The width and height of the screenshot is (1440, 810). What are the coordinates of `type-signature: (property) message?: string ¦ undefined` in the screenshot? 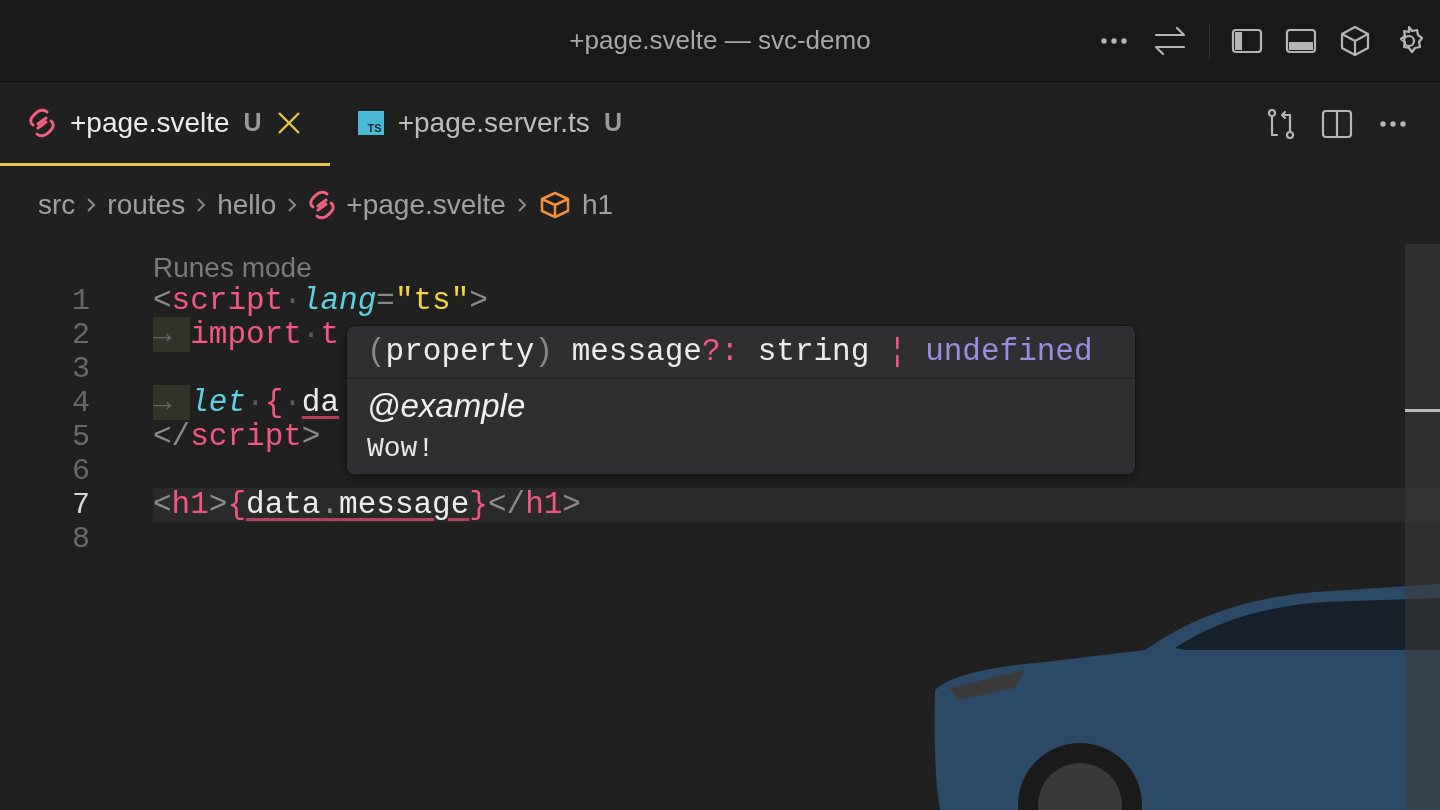 It's located at (730, 352).